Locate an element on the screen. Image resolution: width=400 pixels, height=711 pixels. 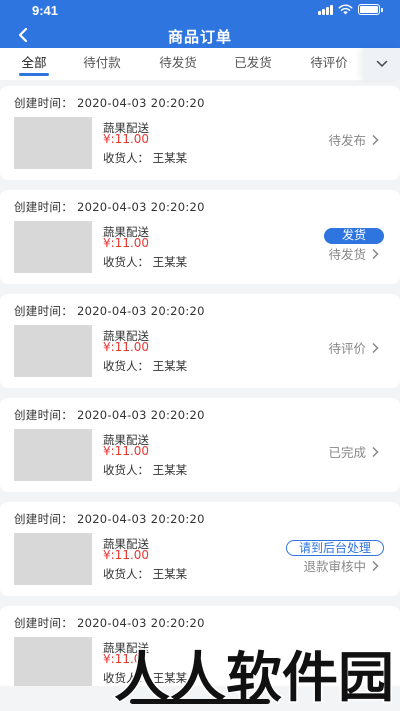
handle-in-backend-button: 请到后台处理 is located at coordinates (334, 548).